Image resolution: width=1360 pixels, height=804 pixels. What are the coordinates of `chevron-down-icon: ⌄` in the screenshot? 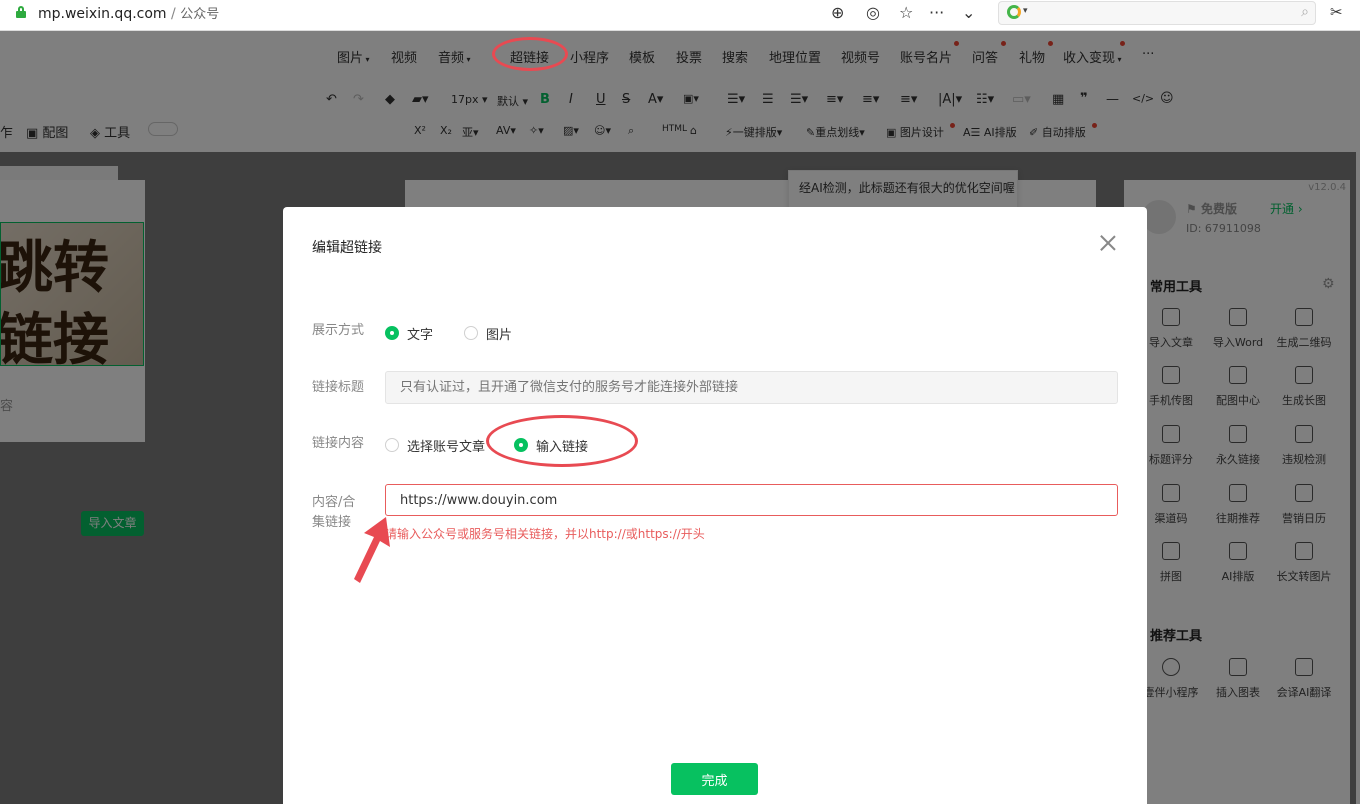 It's located at (968, 12).